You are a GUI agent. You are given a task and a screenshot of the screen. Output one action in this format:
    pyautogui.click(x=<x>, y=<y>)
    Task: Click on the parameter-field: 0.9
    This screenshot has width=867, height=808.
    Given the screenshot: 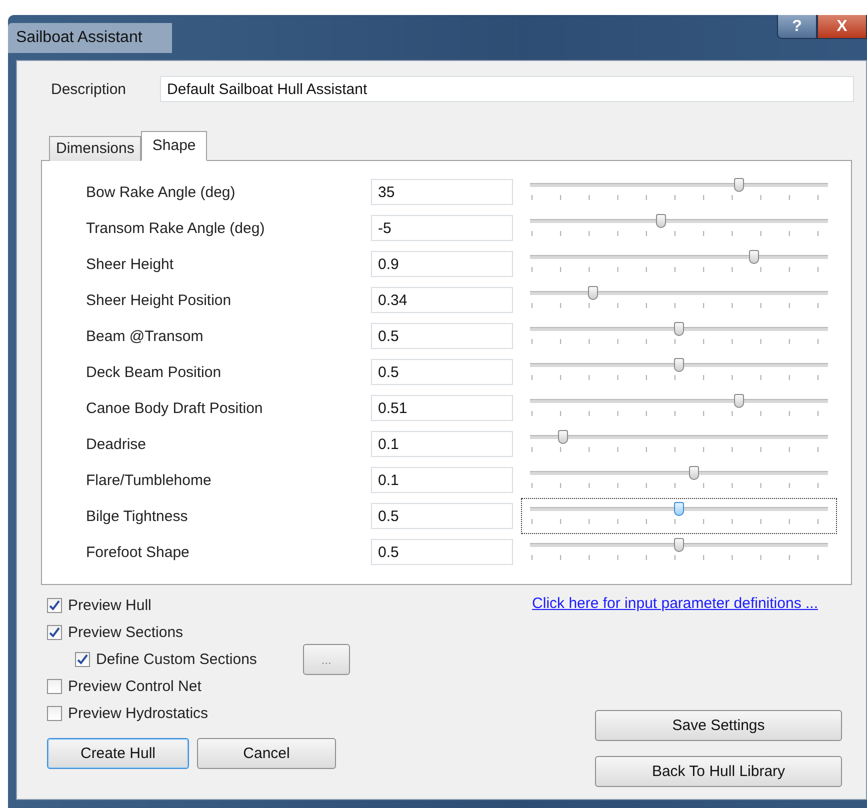 What is the action you would take?
    pyautogui.click(x=442, y=264)
    